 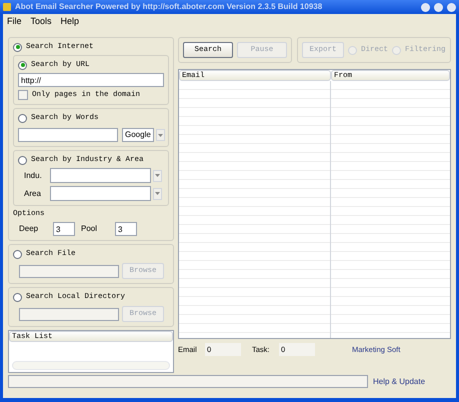 I want to click on window-title: Abot Email Searcher Powered by http://soft.aboter.com Version 2.3.5 Build 10938, so click(x=169, y=7).